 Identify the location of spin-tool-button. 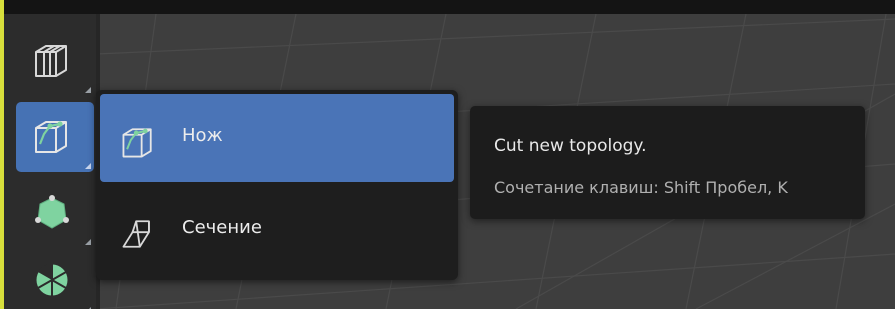
(55, 277).